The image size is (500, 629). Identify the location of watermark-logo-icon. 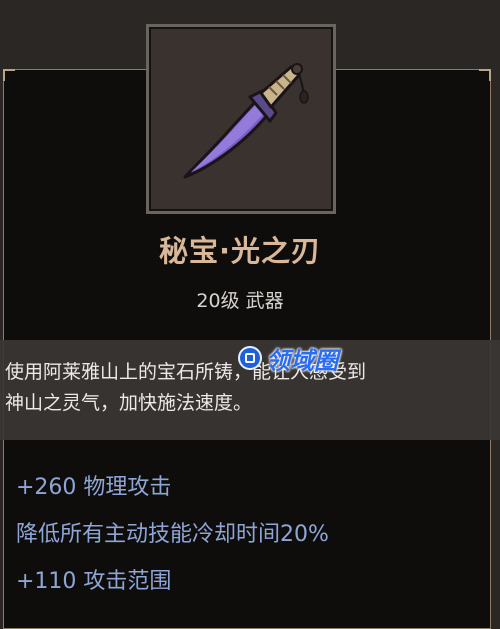
(250, 358).